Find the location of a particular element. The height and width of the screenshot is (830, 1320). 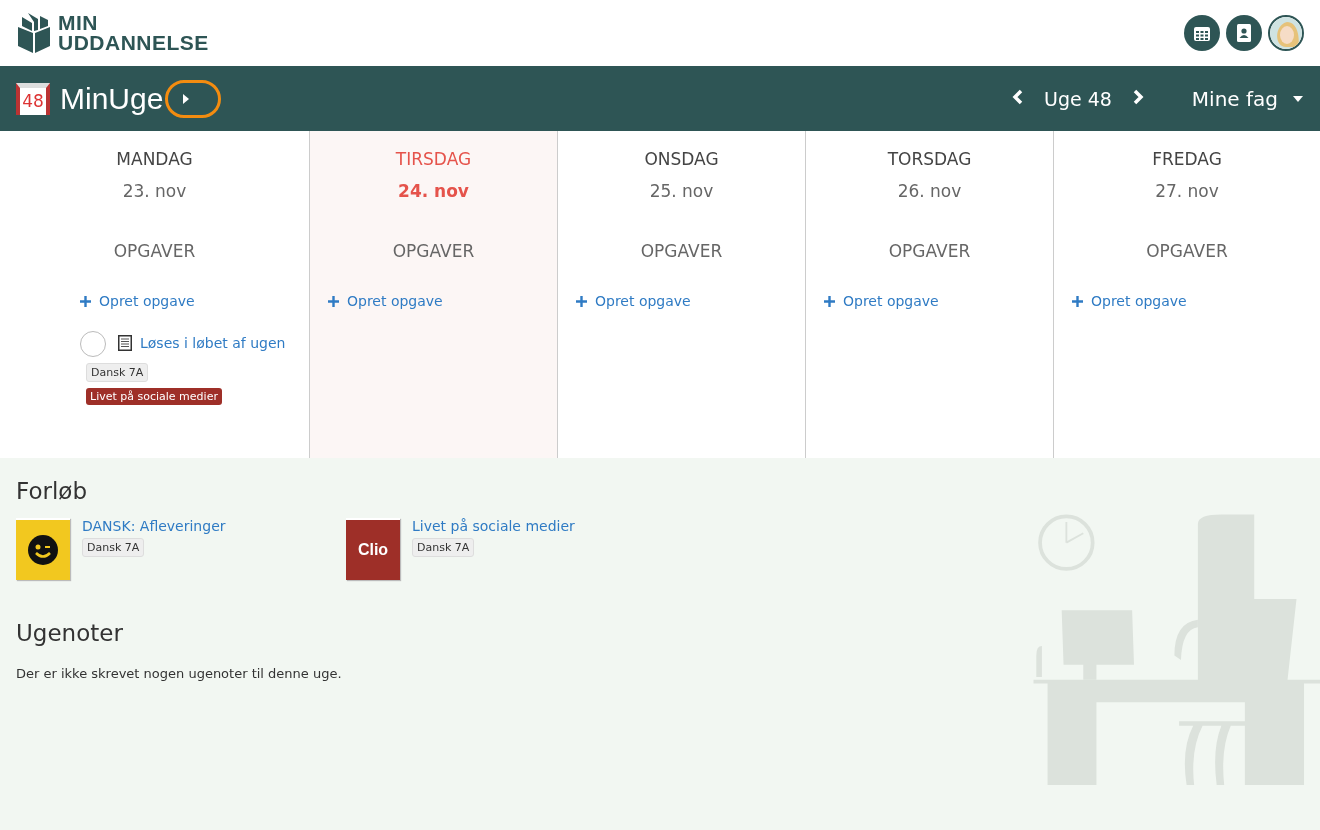

caret-icon is located at coordinates (1298, 98).